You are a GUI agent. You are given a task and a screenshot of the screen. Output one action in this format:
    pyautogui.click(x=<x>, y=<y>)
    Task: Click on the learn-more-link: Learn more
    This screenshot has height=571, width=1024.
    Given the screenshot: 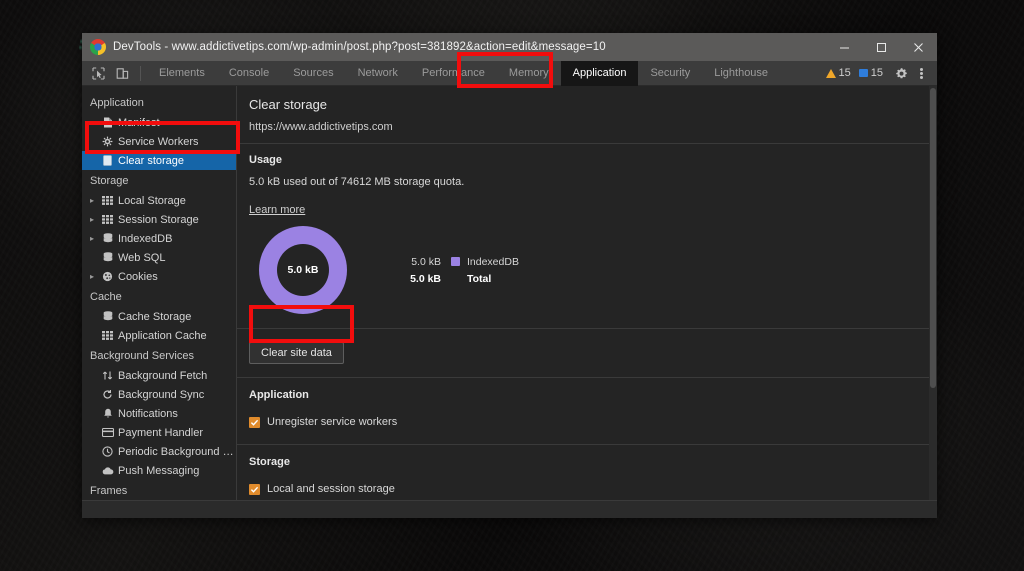 What is the action you would take?
    pyautogui.click(x=277, y=210)
    